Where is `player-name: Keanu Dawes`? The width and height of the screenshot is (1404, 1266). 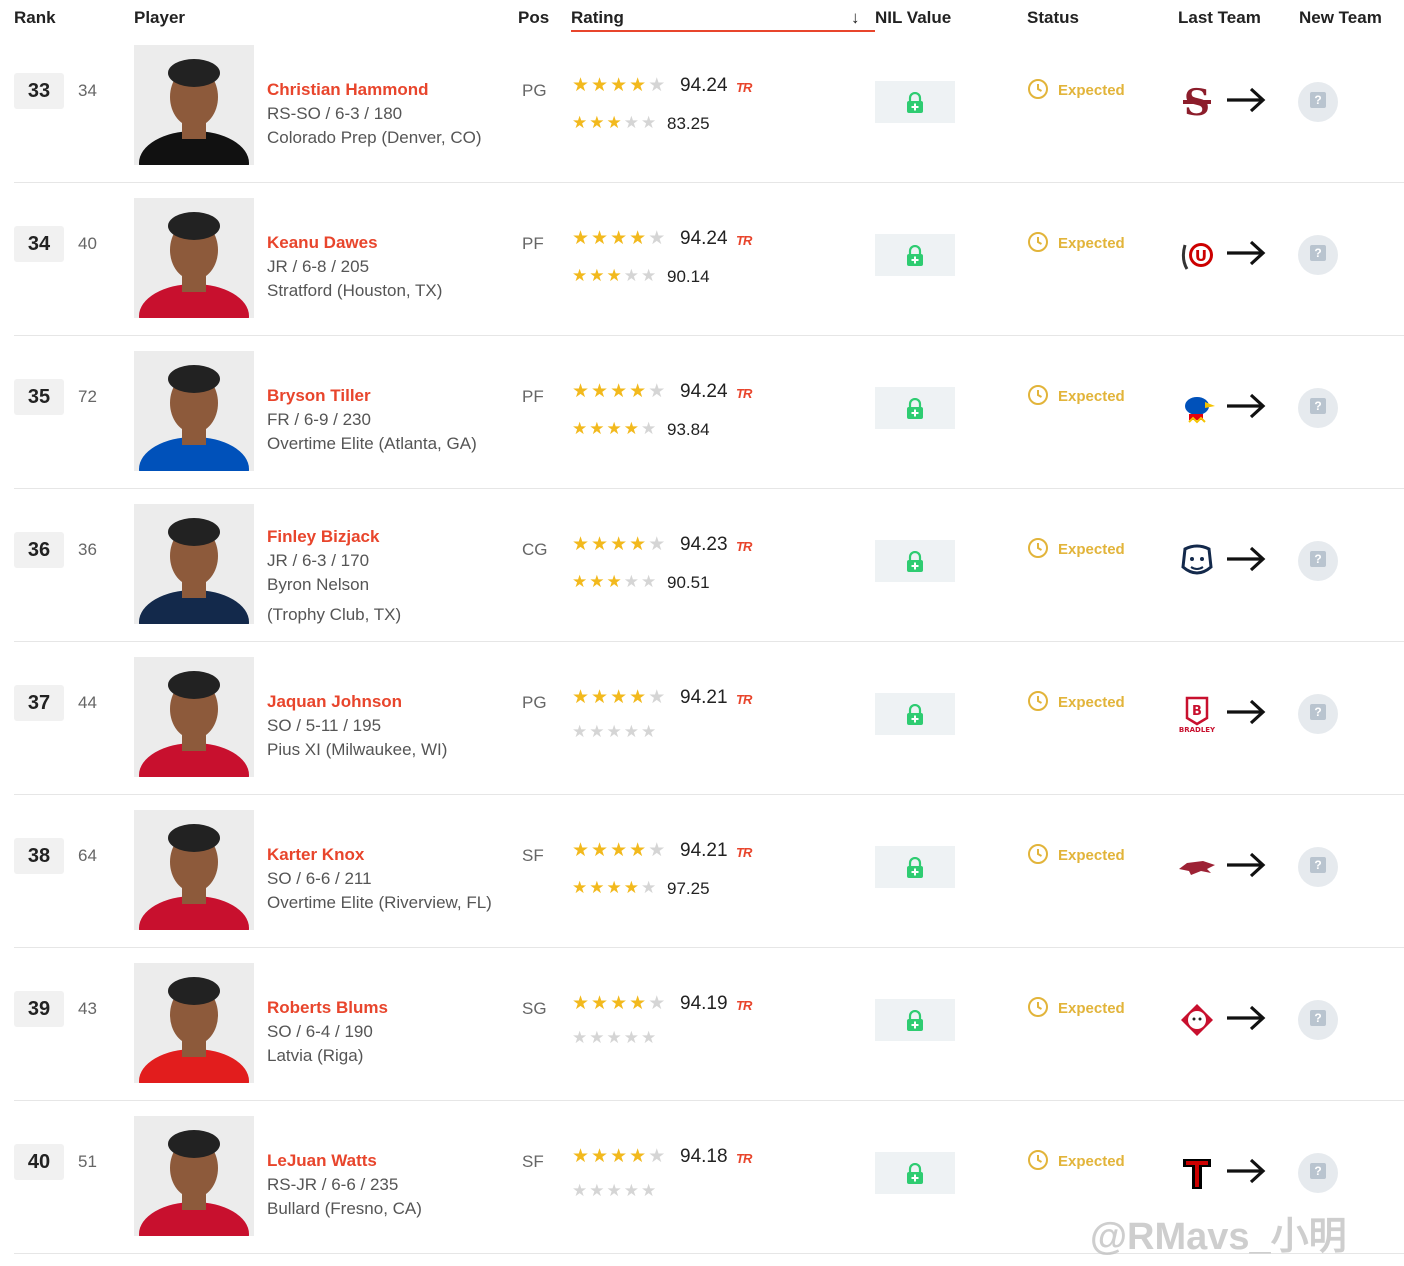
player-name: Keanu Dawes is located at coordinates (322, 243).